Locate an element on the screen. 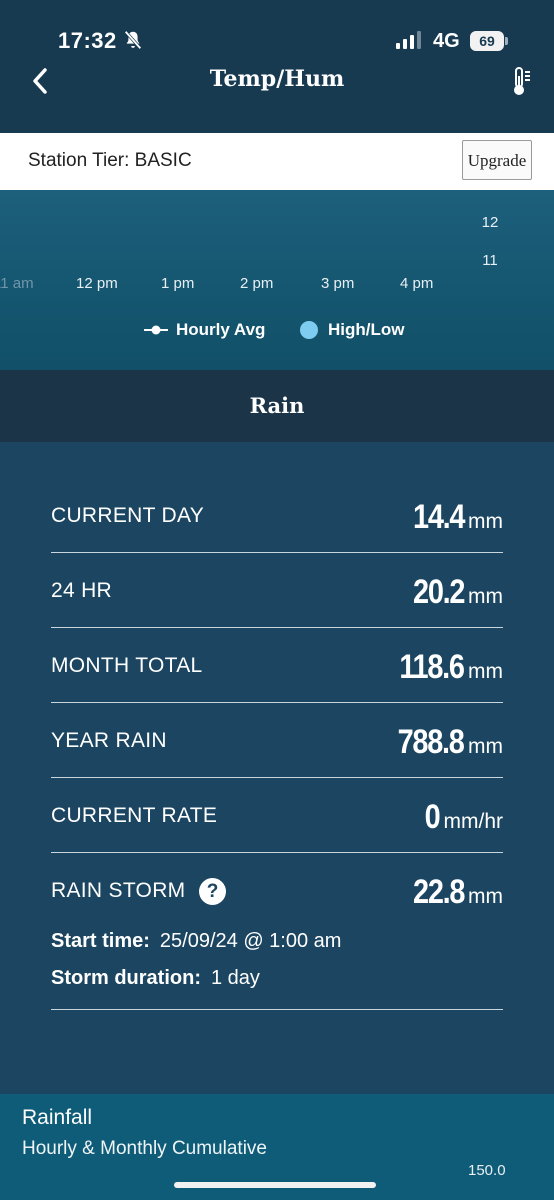  value-number: 788.8 is located at coordinates (431, 742).